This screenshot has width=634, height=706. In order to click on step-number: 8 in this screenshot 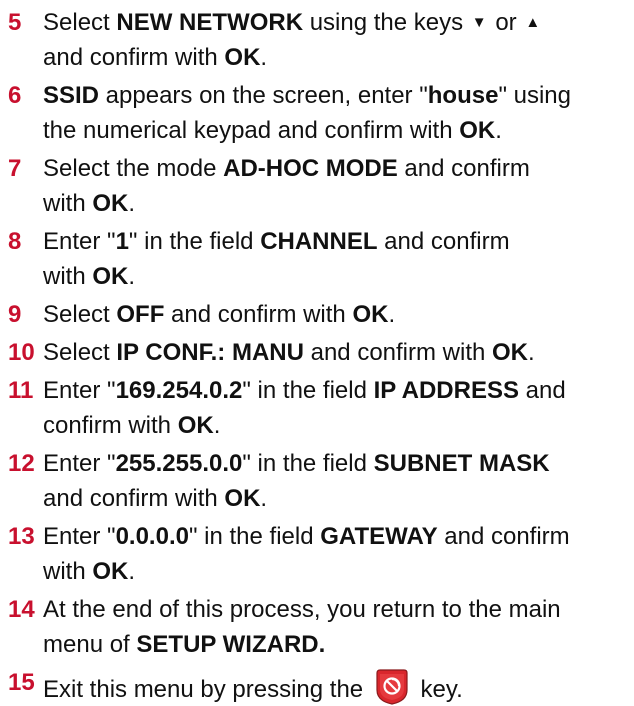, I will do `click(15, 241)`.